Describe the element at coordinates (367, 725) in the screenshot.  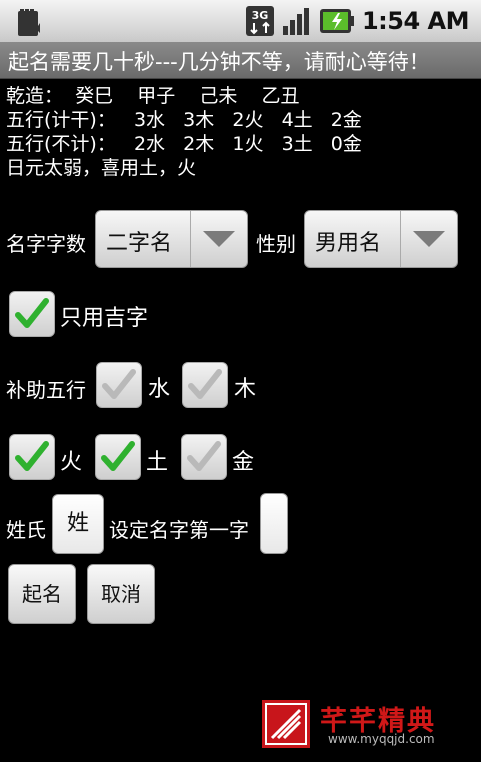
I see `watermark: 芊芊精典 www.myqqjd.com` at that location.